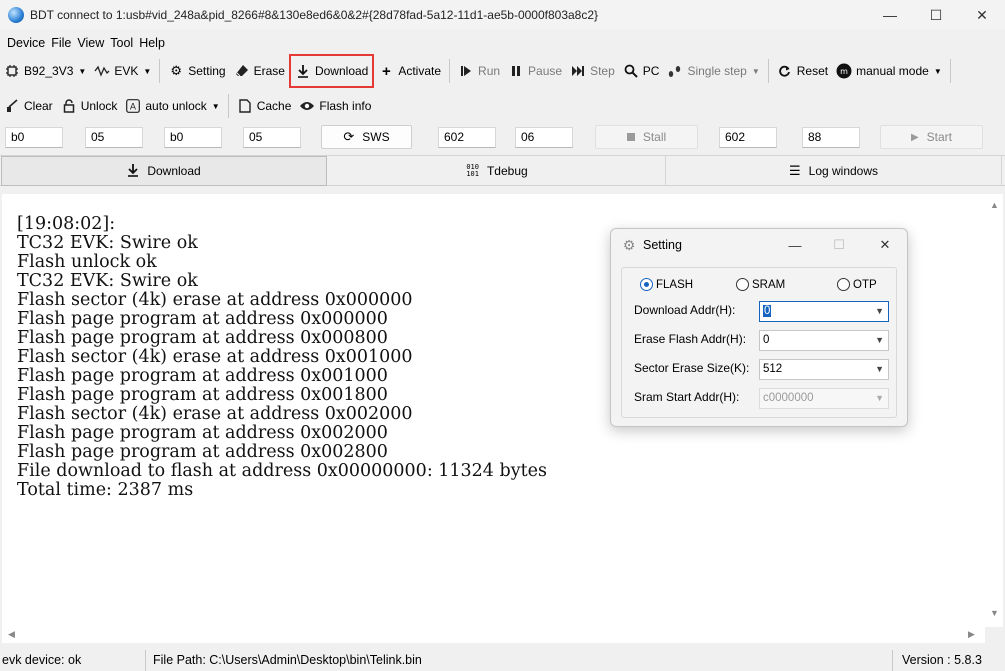 The width and height of the screenshot is (1005, 671). What do you see at coordinates (472, 170) in the screenshot?
I see `binary-icon: 010 101` at bounding box center [472, 170].